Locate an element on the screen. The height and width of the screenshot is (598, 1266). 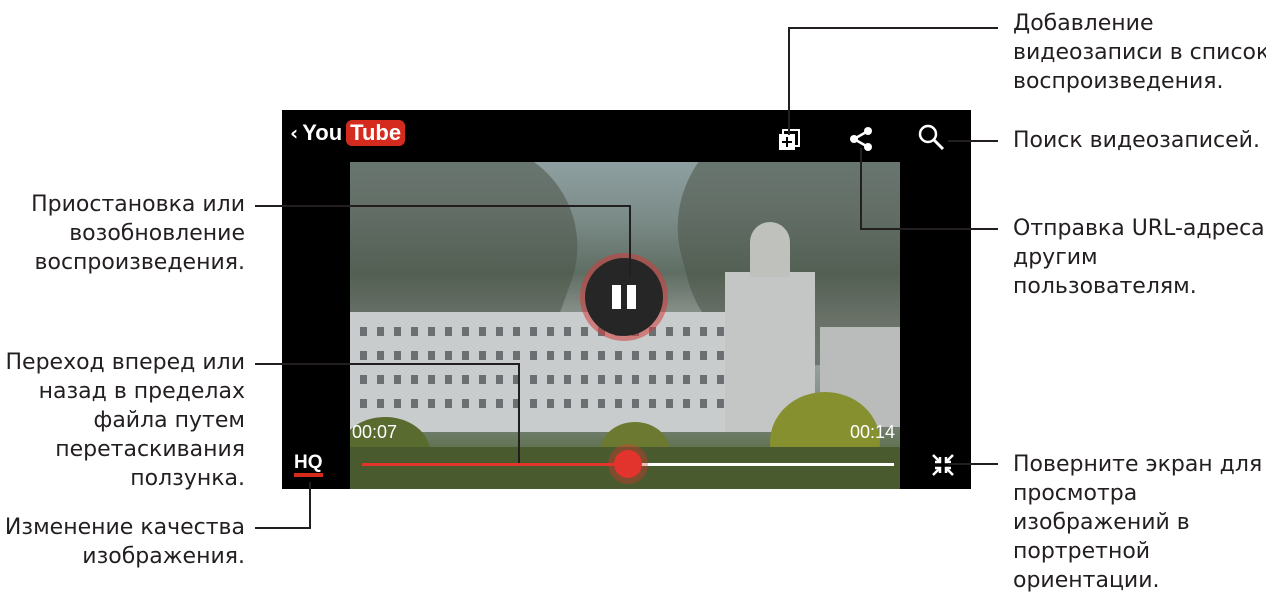
player-top-bar: ‹ You Tube is located at coordinates (626, 136).